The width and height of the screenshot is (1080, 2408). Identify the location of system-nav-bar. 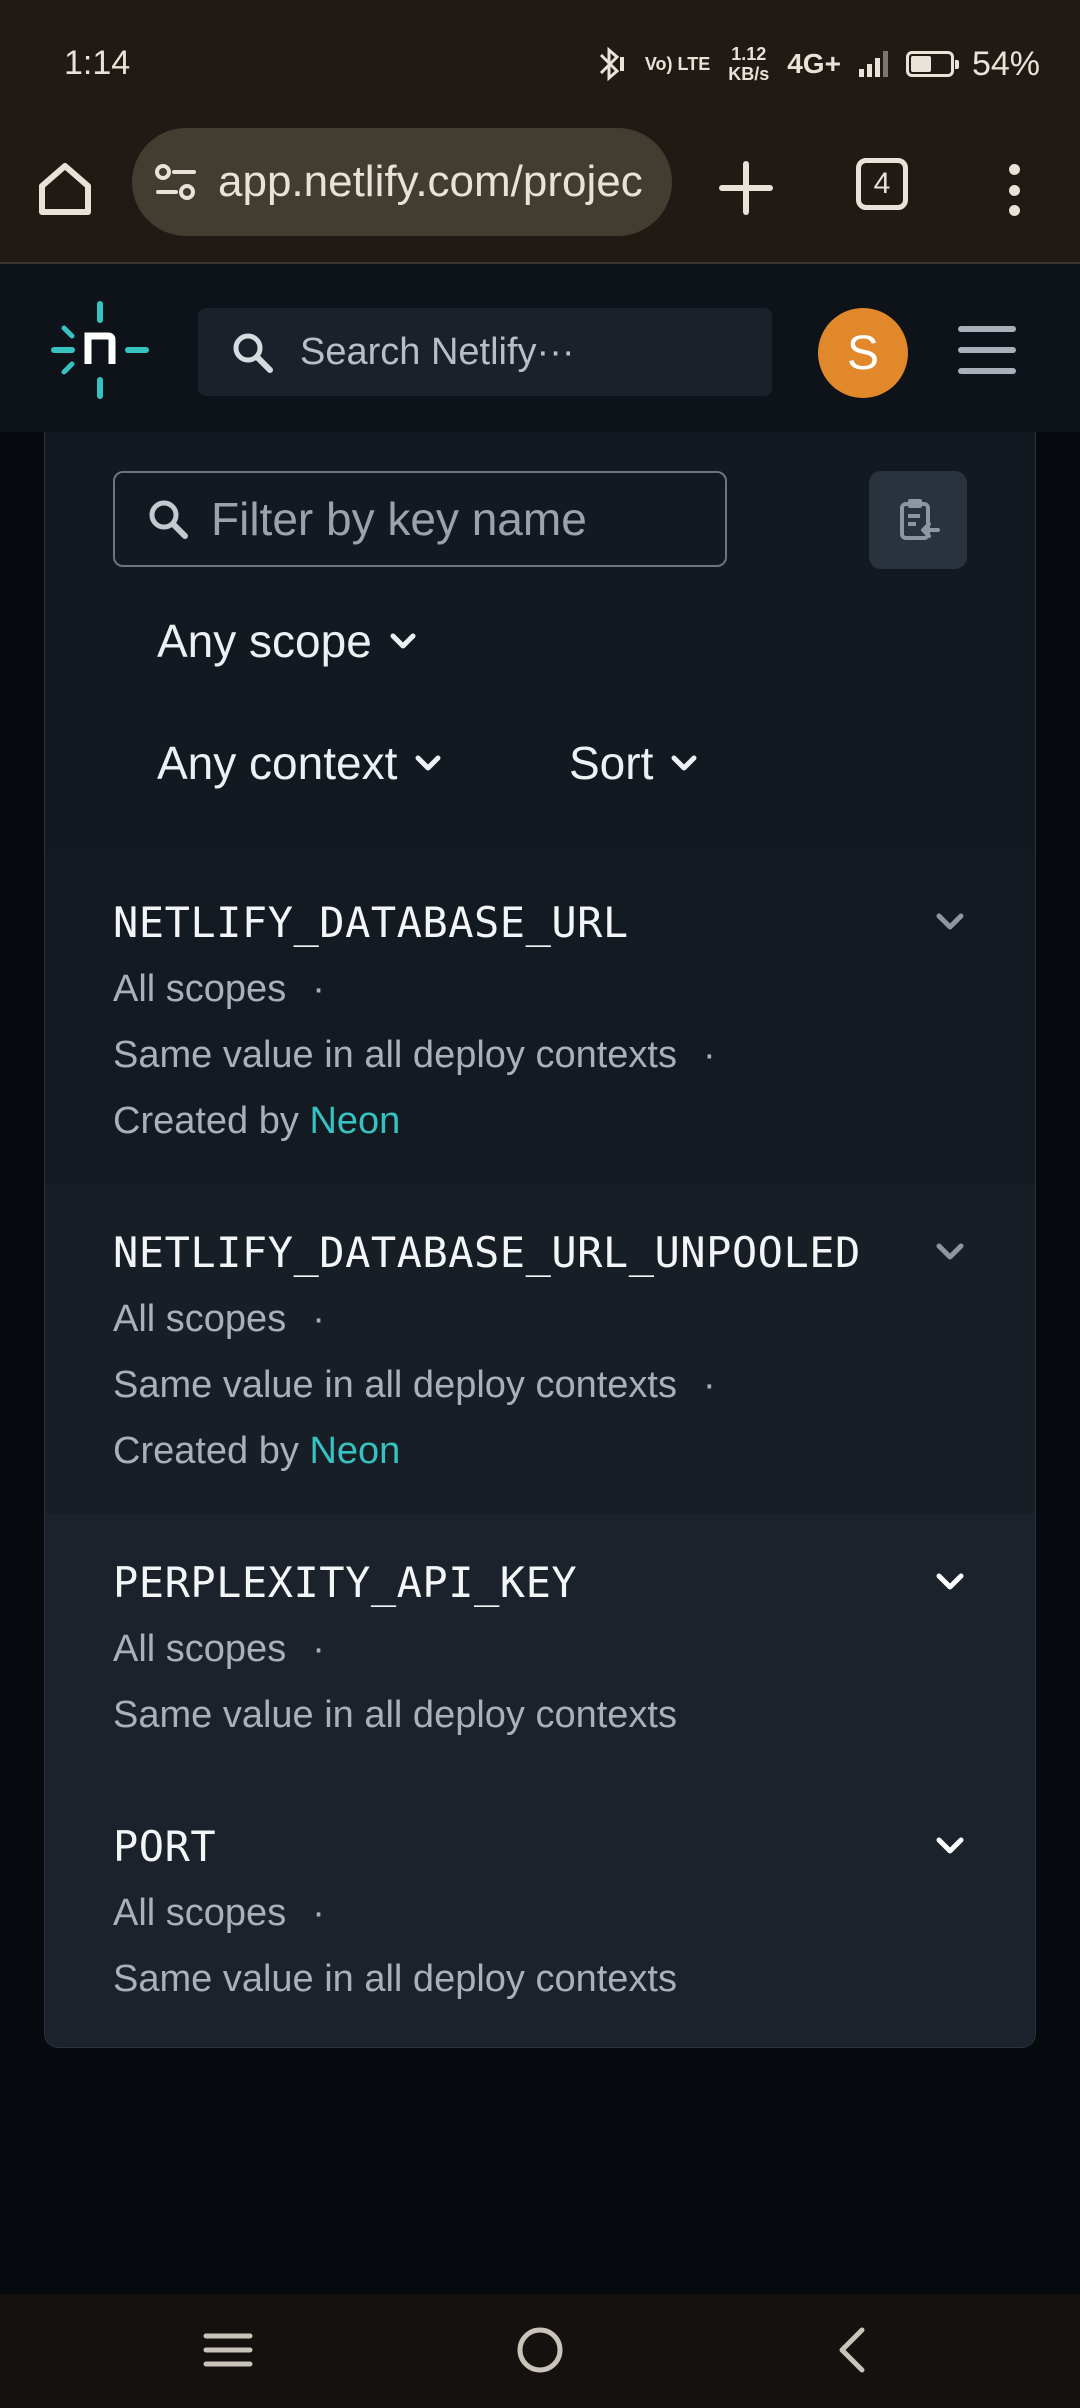
(540, 2351).